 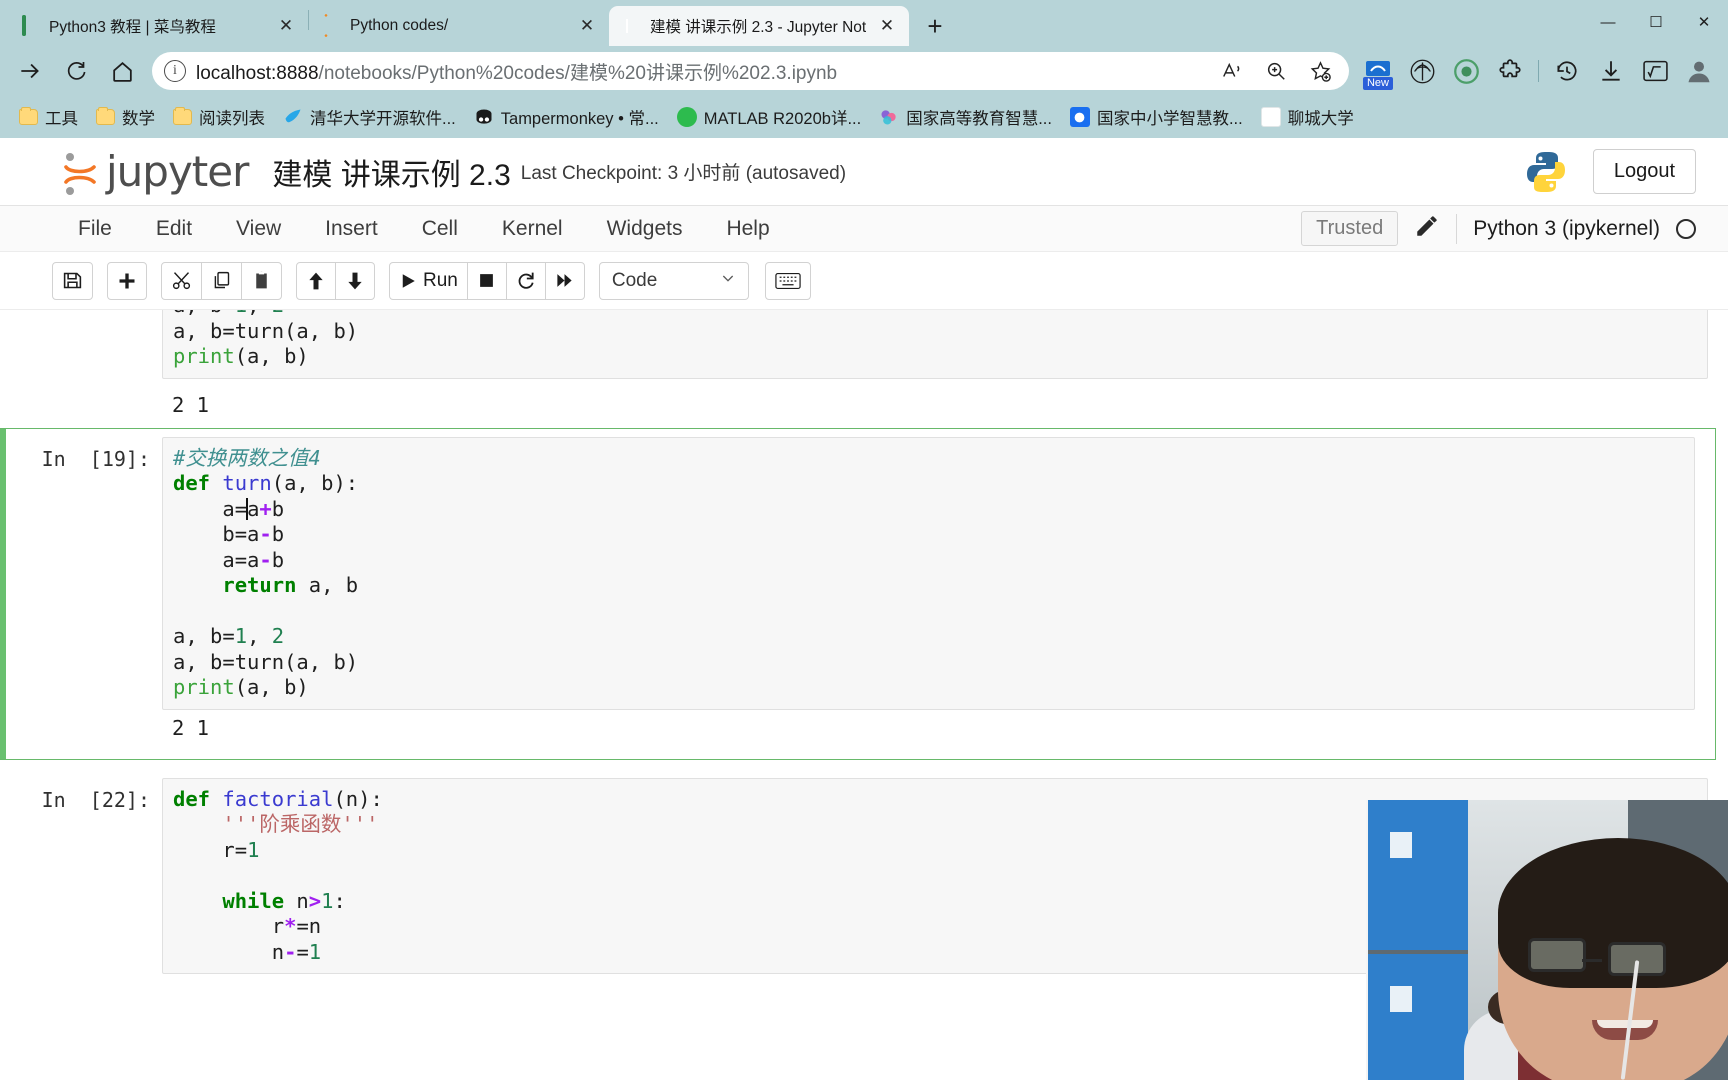 I want to click on jupyter-logo: jupyter, so click(x=155, y=171).